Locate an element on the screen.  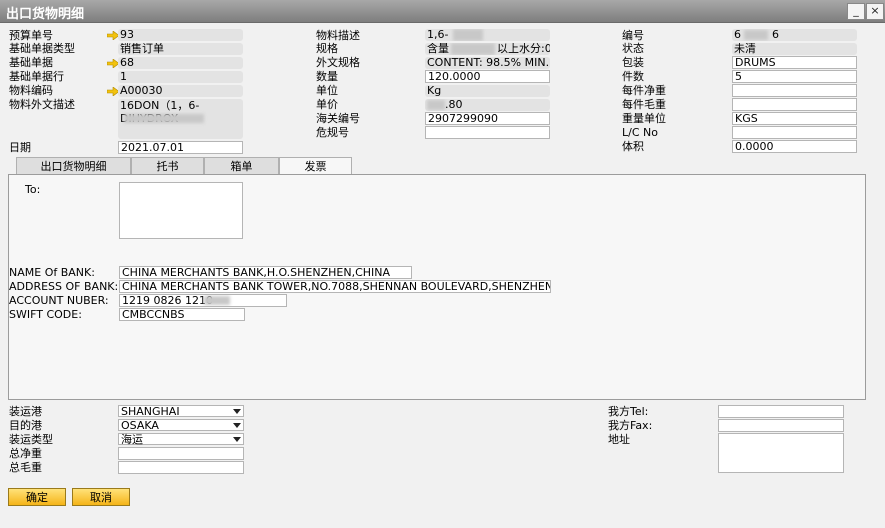
customs-no-field: 2907299090 is located at coordinates (487, 118).